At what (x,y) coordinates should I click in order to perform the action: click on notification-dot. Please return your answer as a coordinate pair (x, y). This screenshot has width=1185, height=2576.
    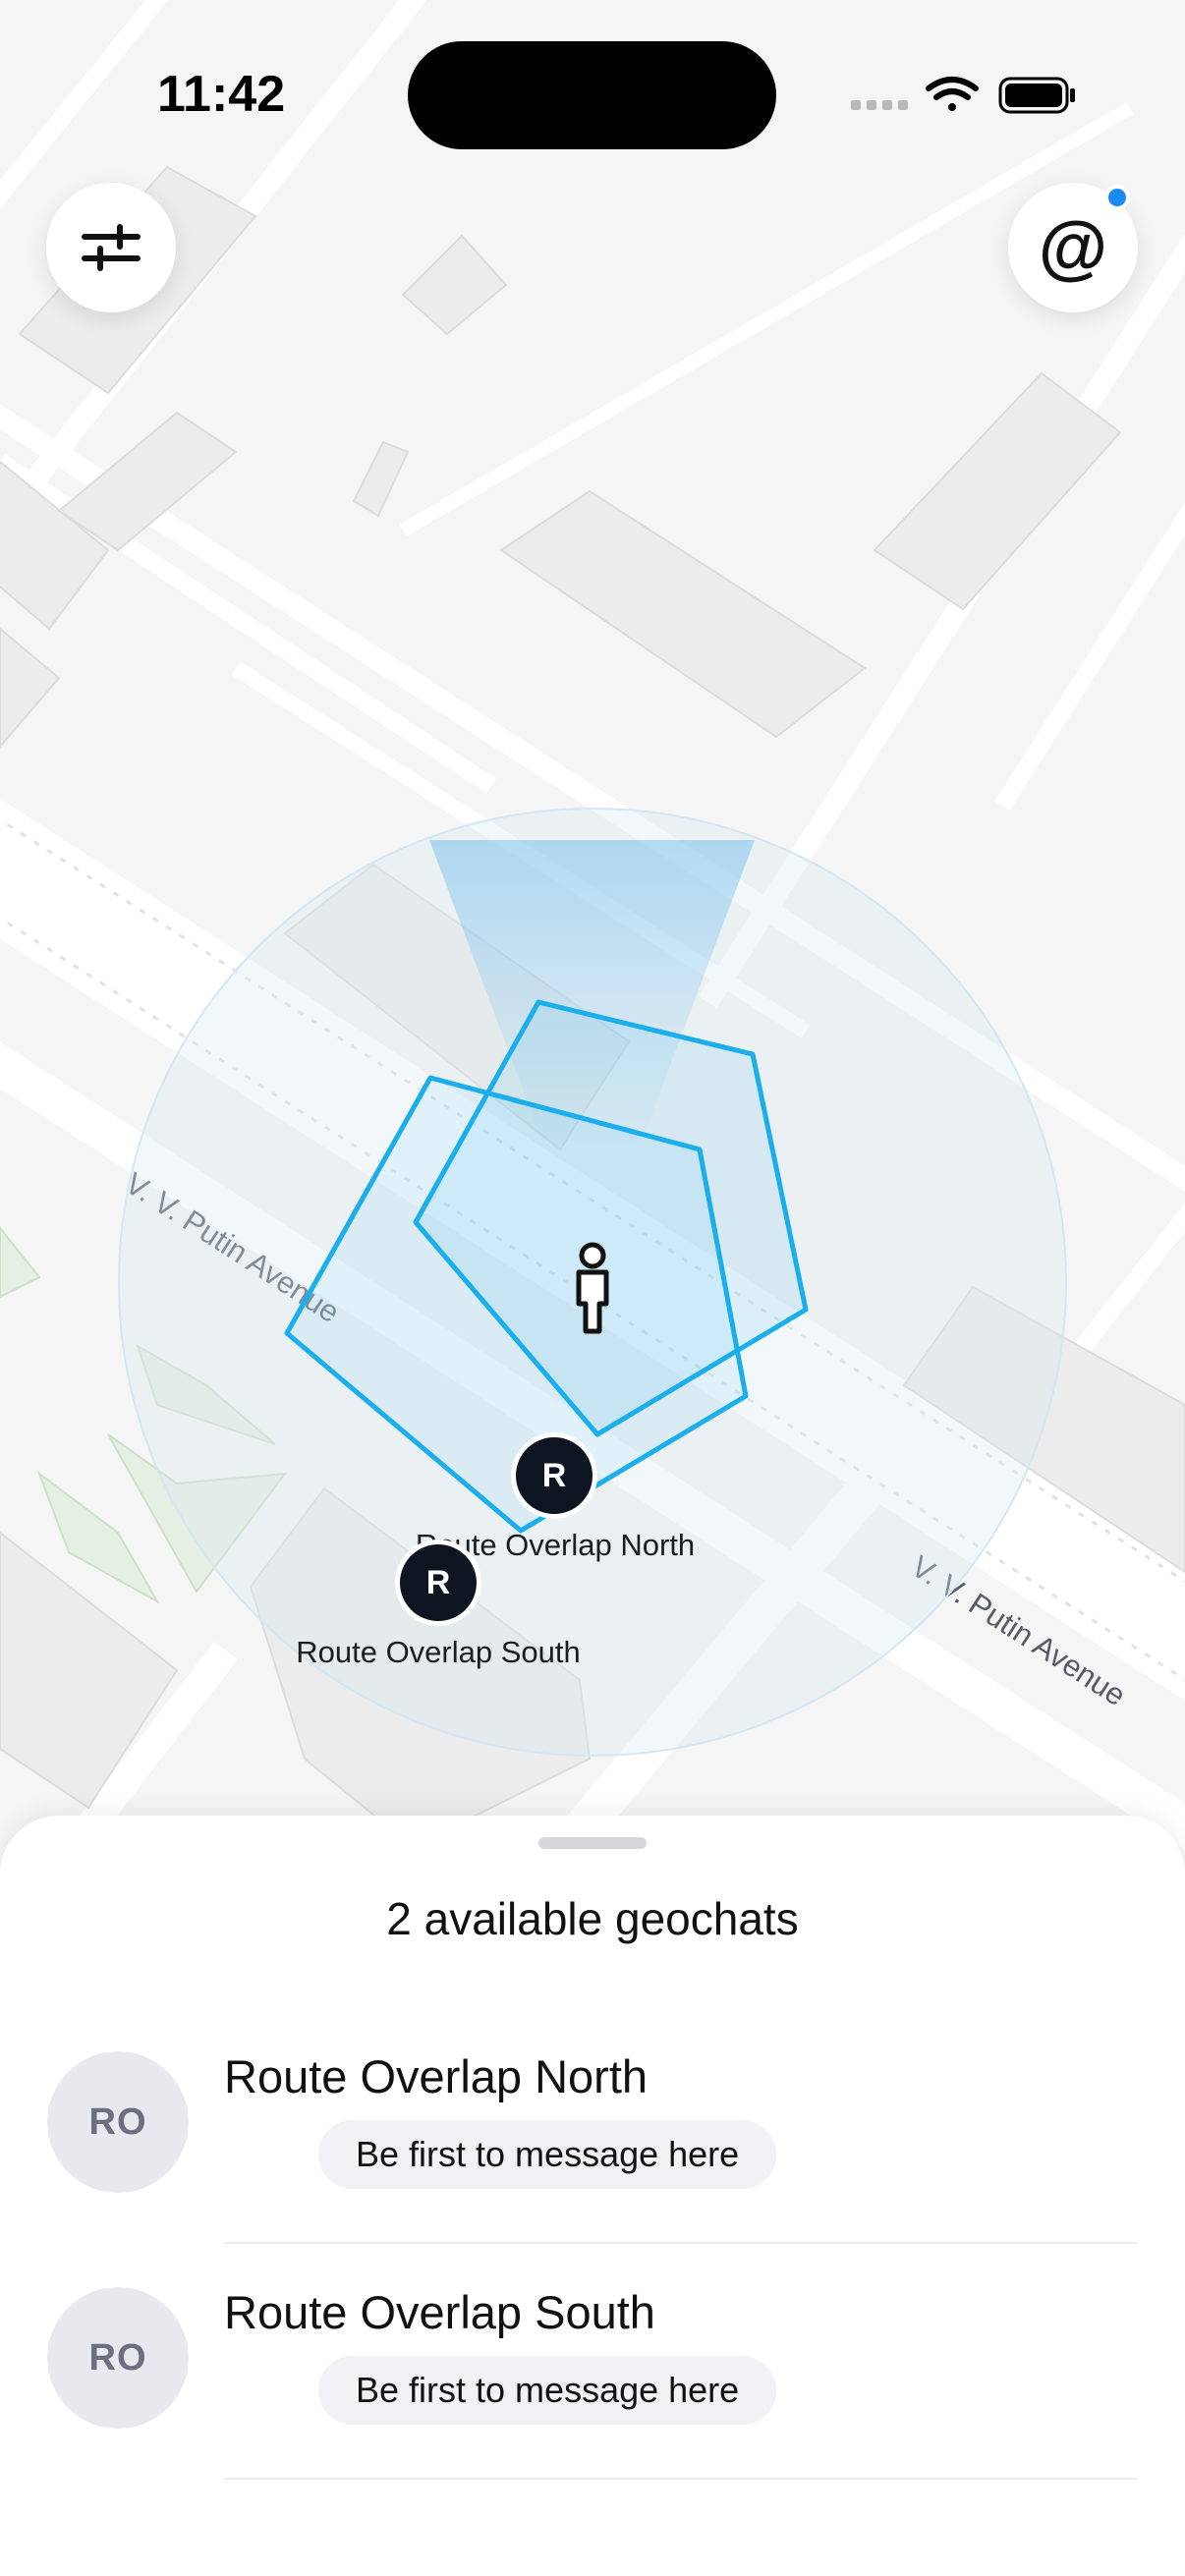
    Looking at the image, I should click on (1117, 197).